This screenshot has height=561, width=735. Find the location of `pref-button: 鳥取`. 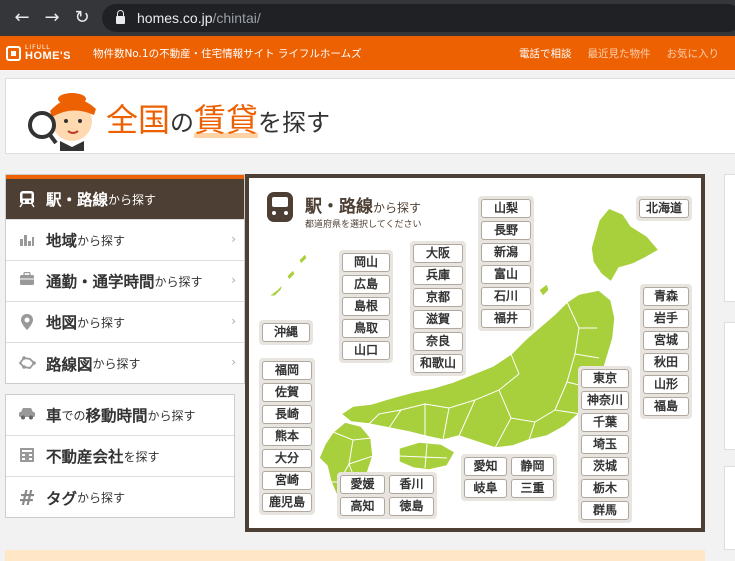

pref-button: 鳥取 is located at coordinates (366, 328).